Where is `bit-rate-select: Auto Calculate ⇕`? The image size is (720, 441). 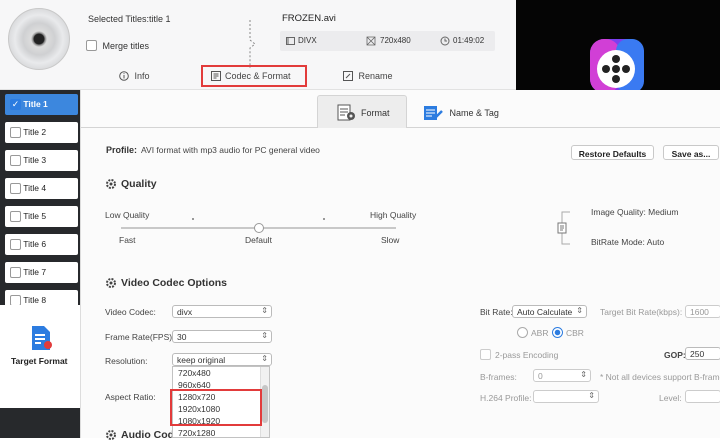
bit-rate-select: Auto Calculate ⇕ is located at coordinates (549, 311).